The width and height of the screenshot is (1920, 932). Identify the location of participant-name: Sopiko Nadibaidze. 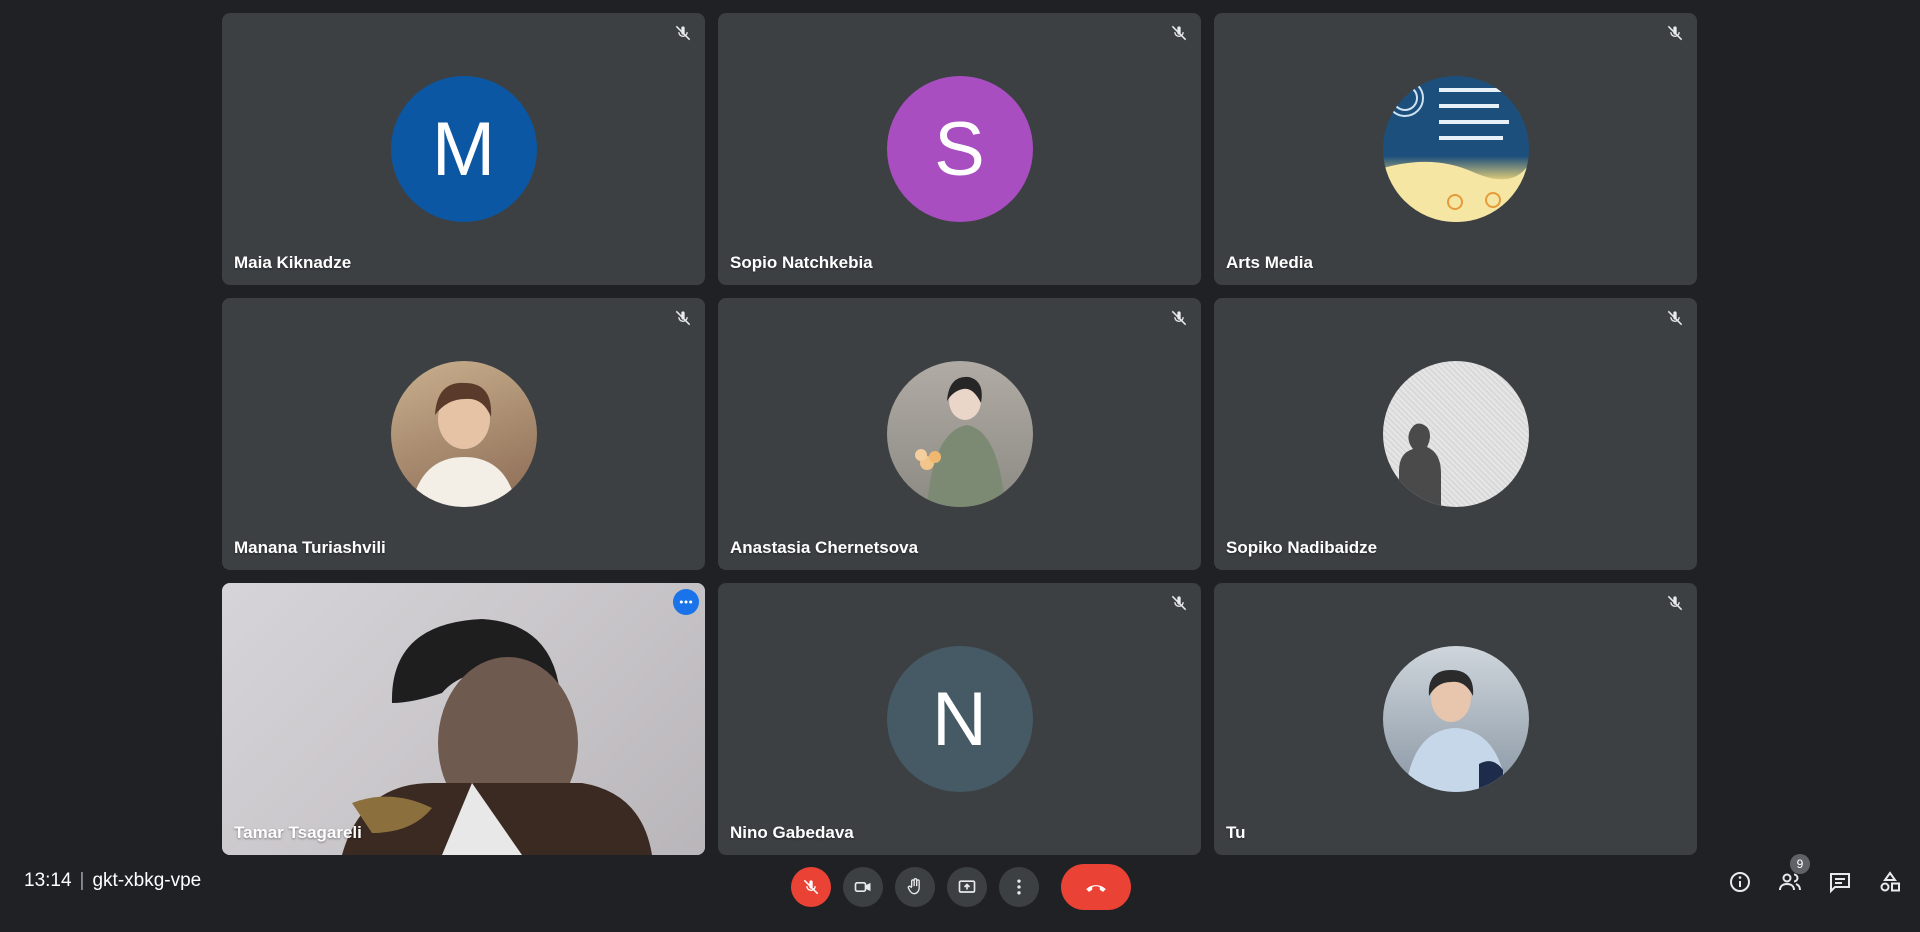
(1302, 547).